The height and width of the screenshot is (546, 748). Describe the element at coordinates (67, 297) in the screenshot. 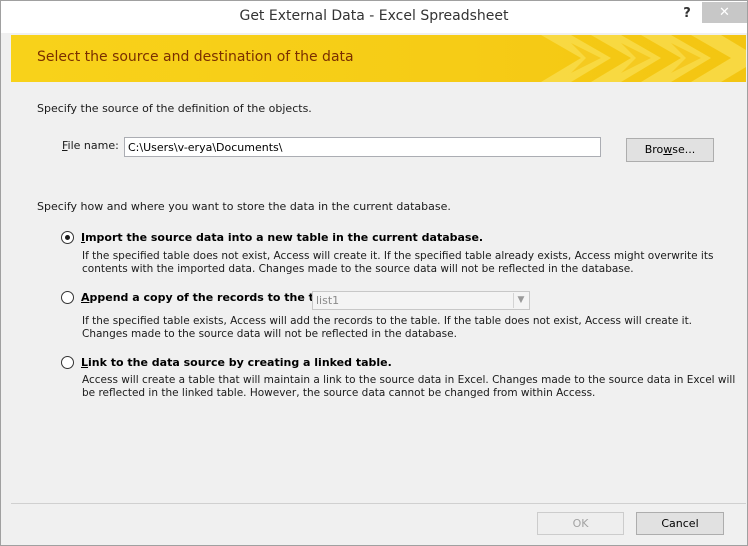

I see `append-radio` at that location.